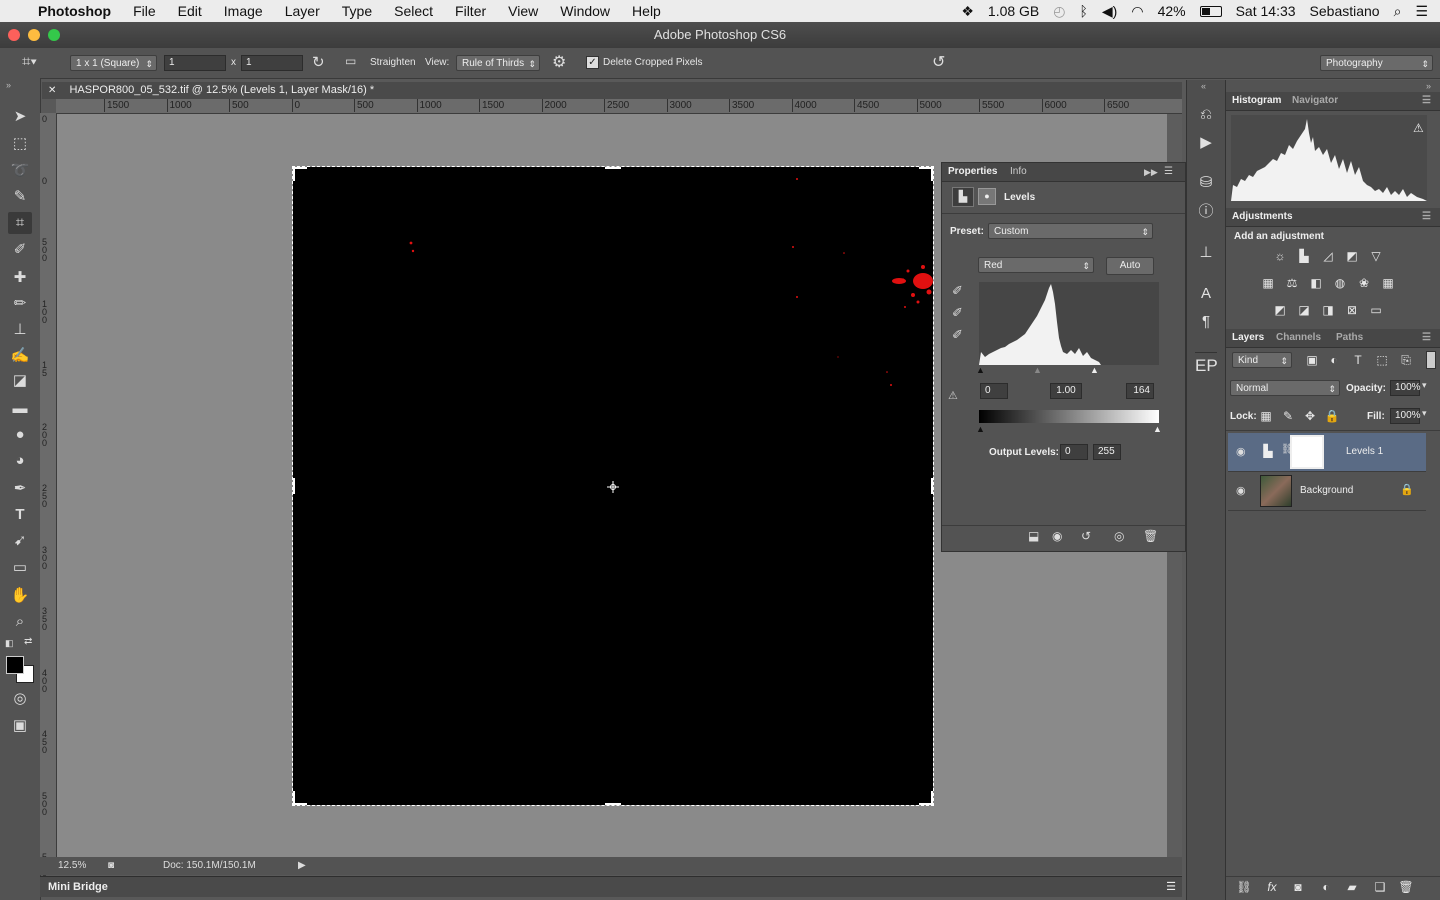  Describe the element at coordinates (470, 11) in the screenshot. I see `menu-filter: Filter` at that location.